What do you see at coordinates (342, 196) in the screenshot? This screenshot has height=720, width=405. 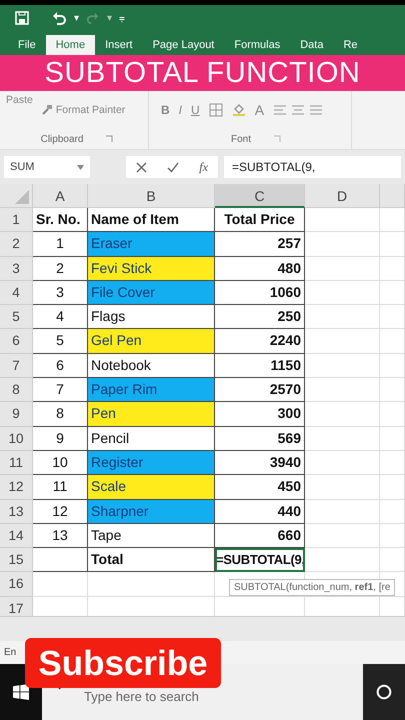 I see `column-header: D` at bounding box center [342, 196].